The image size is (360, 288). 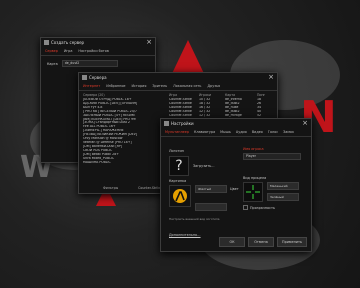 What do you see at coordinates (253, 149) in the screenshot?
I see `player-name-label: Имя игрока` at bounding box center [253, 149].